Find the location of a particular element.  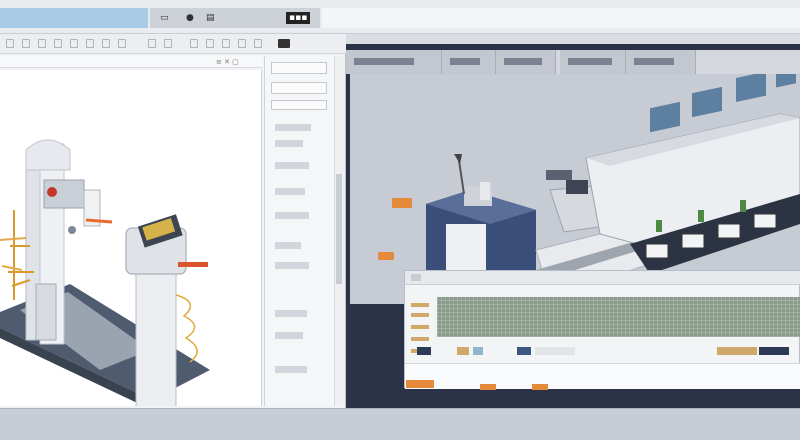

data-grid is located at coordinates (618, 317).